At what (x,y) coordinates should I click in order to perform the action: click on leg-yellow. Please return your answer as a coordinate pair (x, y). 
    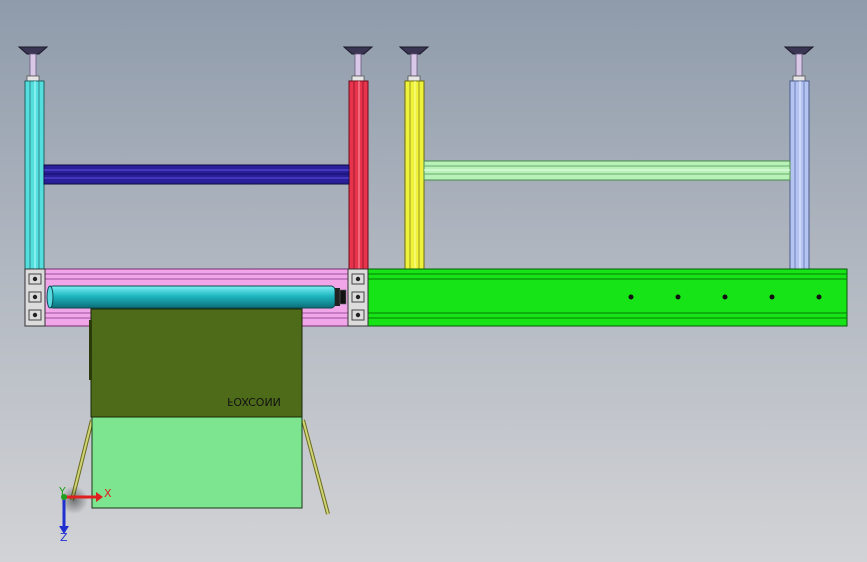
    Looking at the image, I should click on (414, 175).